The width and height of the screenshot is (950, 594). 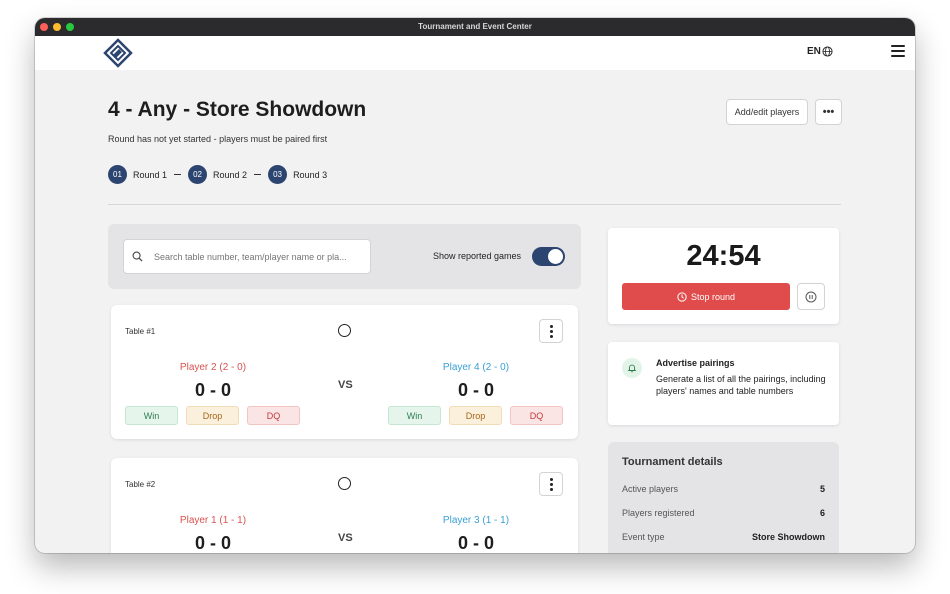 What do you see at coordinates (672, 462) in the screenshot?
I see `tournament-details-title: Tournament details` at bounding box center [672, 462].